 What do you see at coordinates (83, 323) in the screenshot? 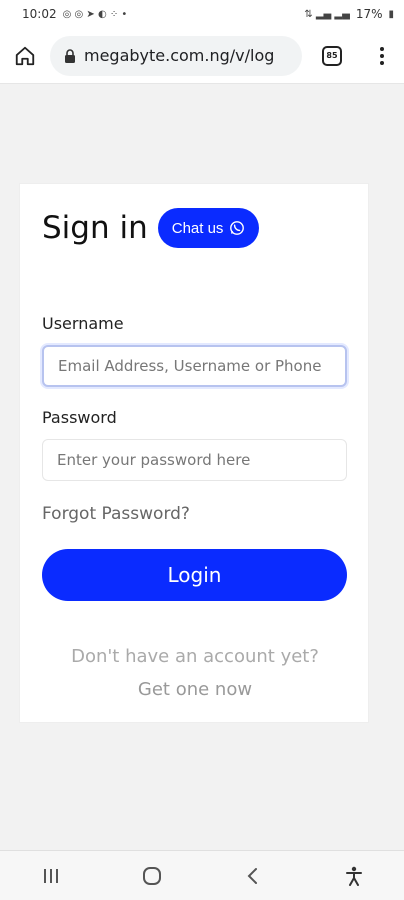
I see `username-label: Username` at bounding box center [83, 323].